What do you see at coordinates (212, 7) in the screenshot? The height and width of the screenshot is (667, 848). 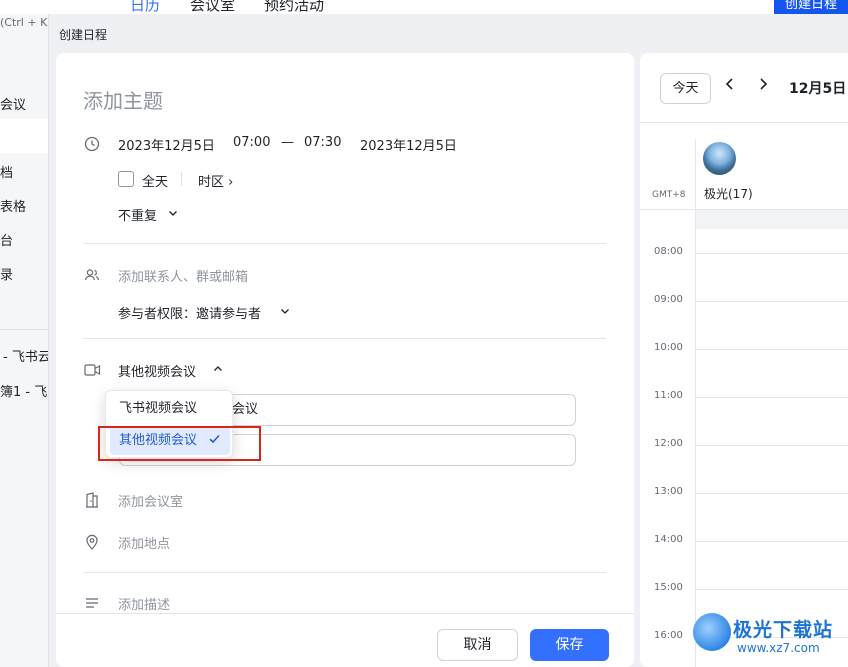 I see `tab-meeting-room: 会议室` at bounding box center [212, 7].